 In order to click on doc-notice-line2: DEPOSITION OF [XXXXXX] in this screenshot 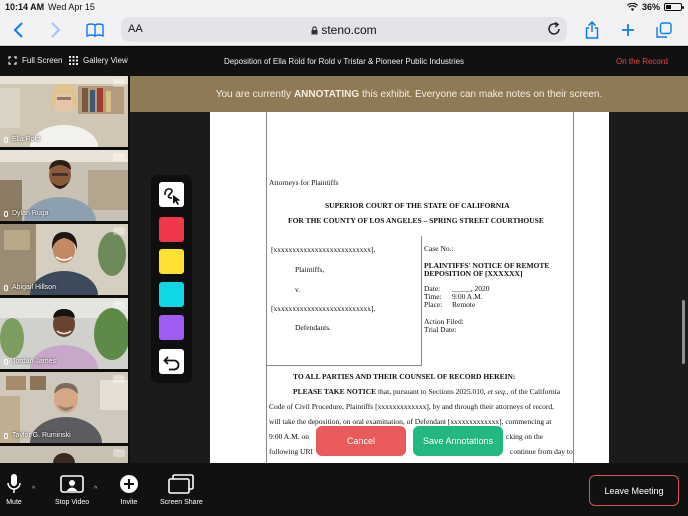, I will do `click(473, 273)`.